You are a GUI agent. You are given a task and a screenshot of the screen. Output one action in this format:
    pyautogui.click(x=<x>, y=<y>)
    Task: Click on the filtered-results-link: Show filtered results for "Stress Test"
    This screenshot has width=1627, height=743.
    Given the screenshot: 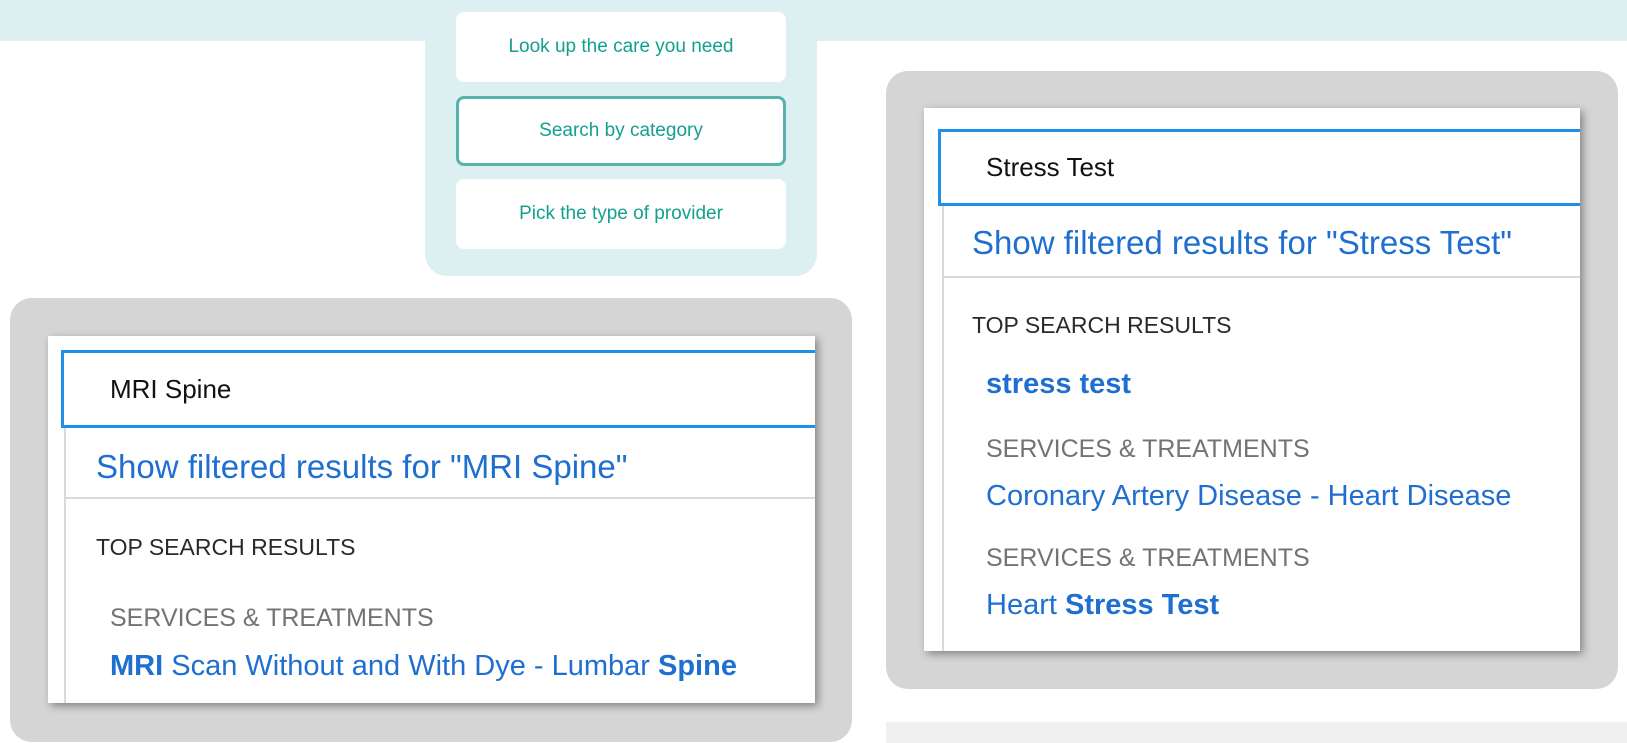 What is the action you would take?
    pyautogui.click(x=1242, y=243)
    